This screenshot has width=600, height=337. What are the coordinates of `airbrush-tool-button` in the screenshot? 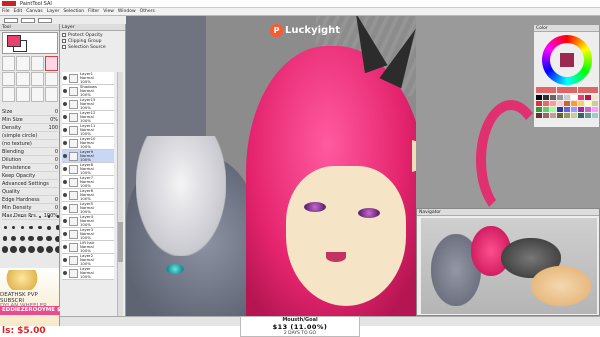 It's located at (23, 63).